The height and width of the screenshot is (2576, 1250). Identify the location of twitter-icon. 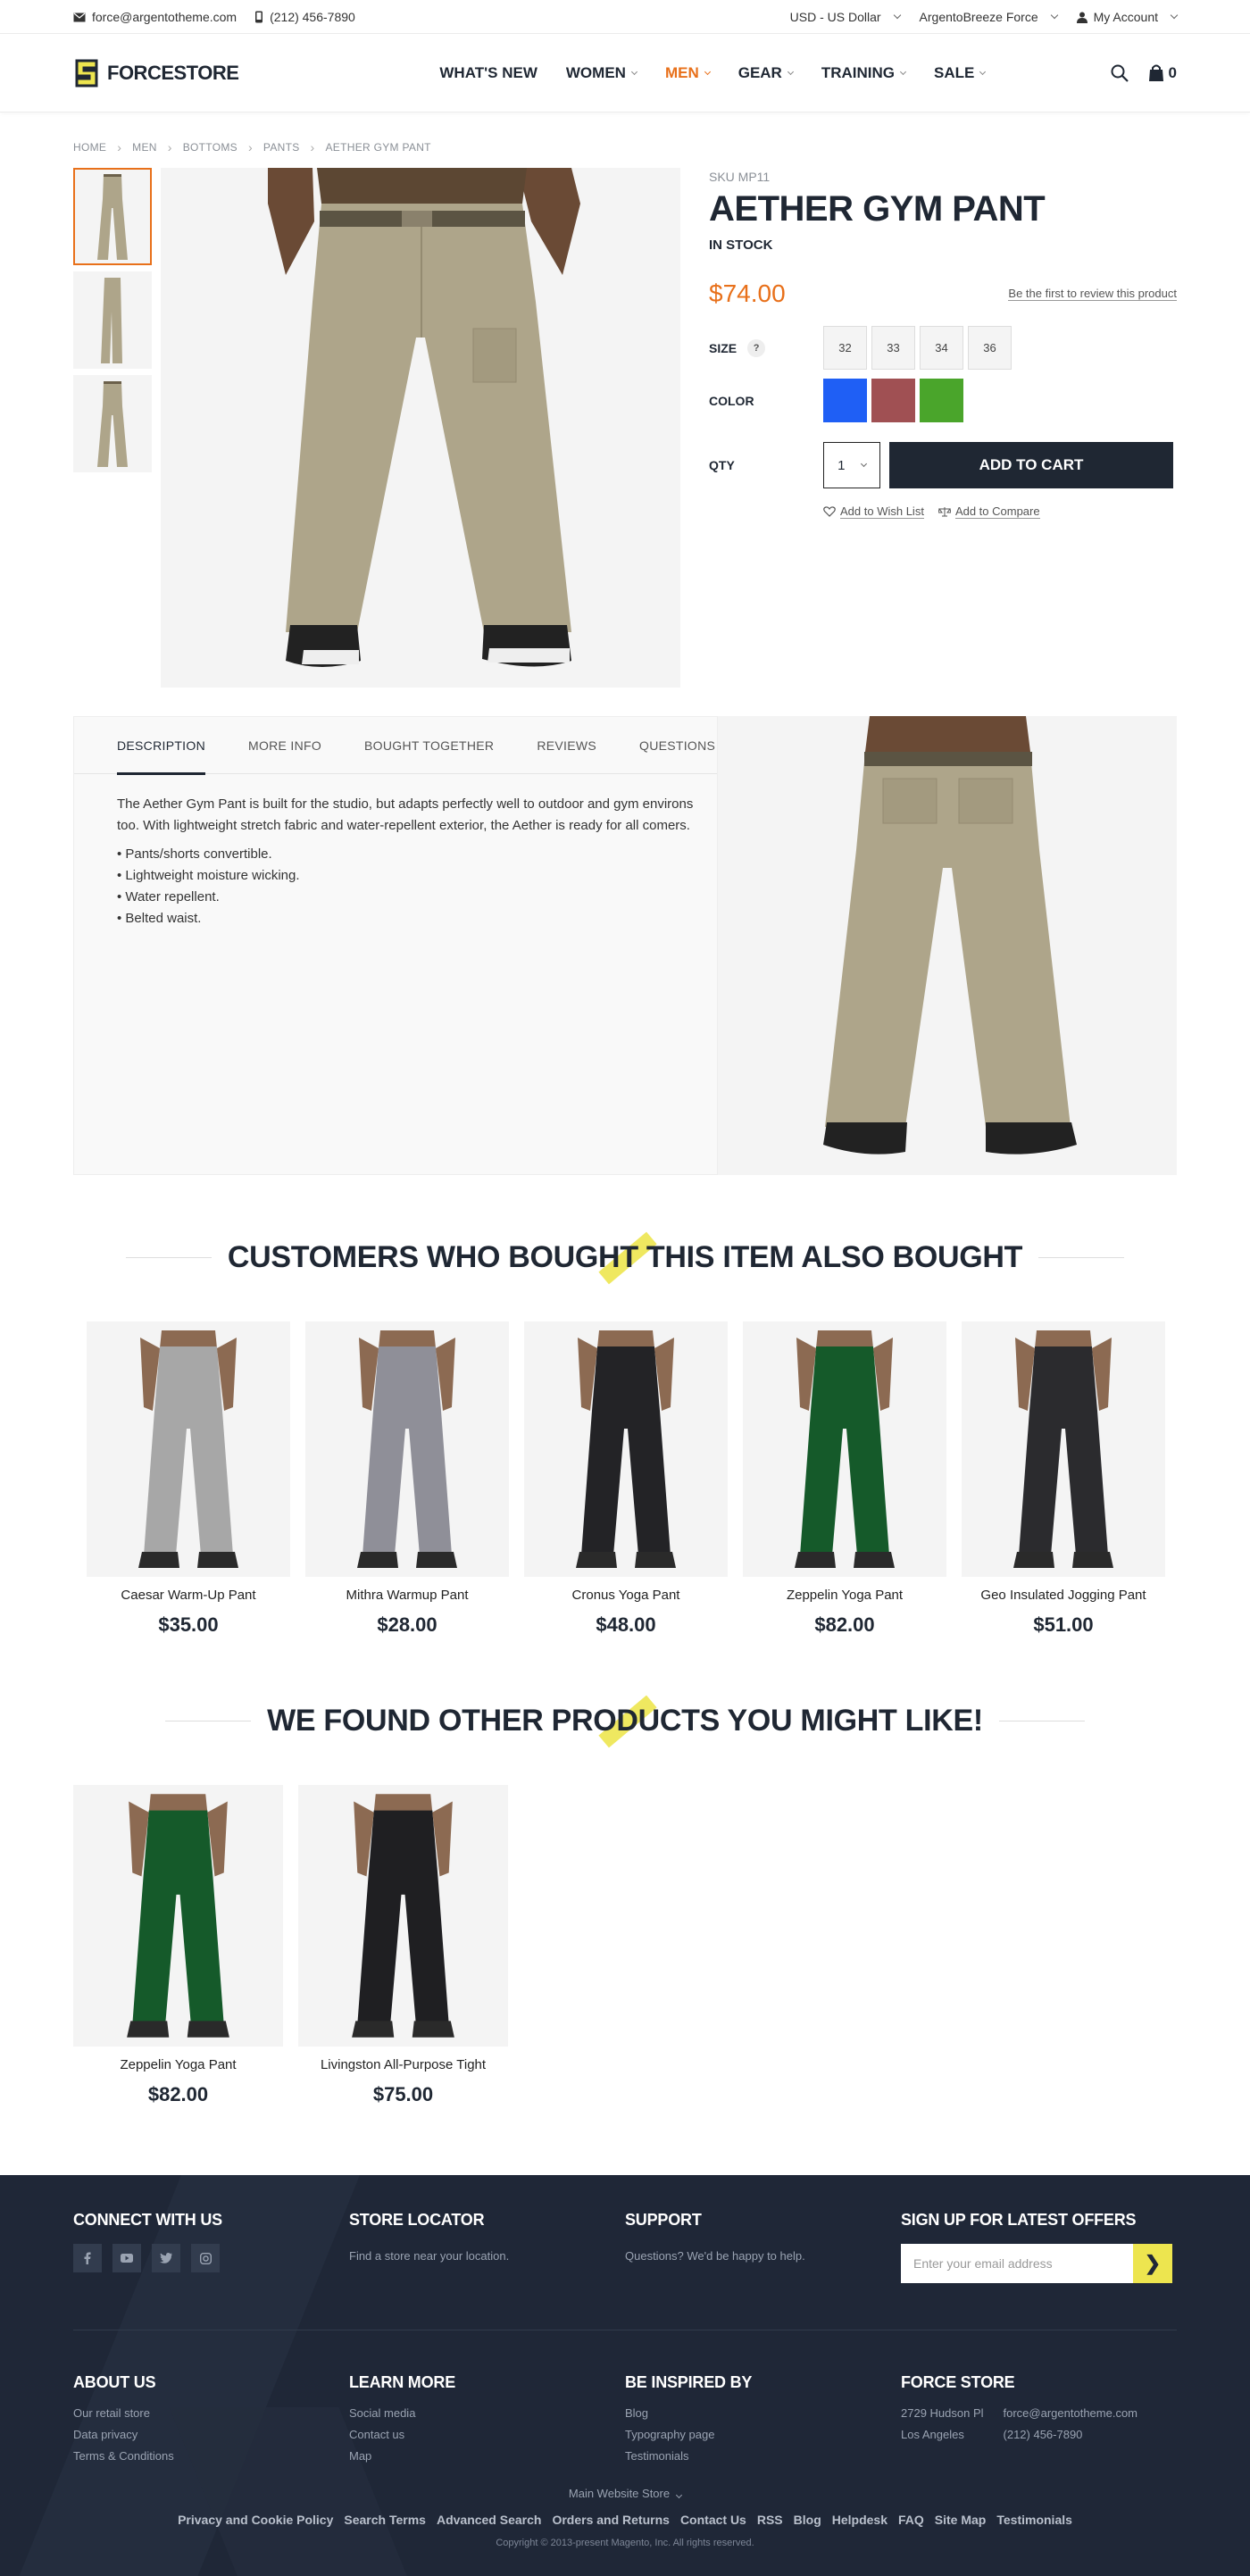
(166, 2258).